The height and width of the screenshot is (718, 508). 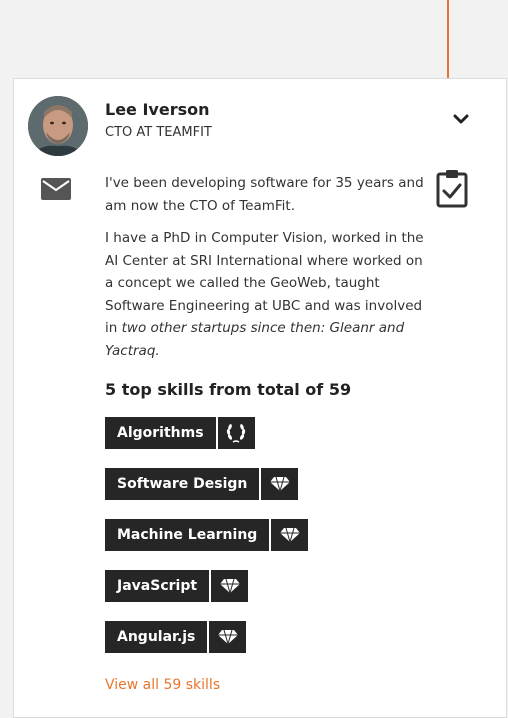 I want to click on mail-icon, so click(x=56, y=189).